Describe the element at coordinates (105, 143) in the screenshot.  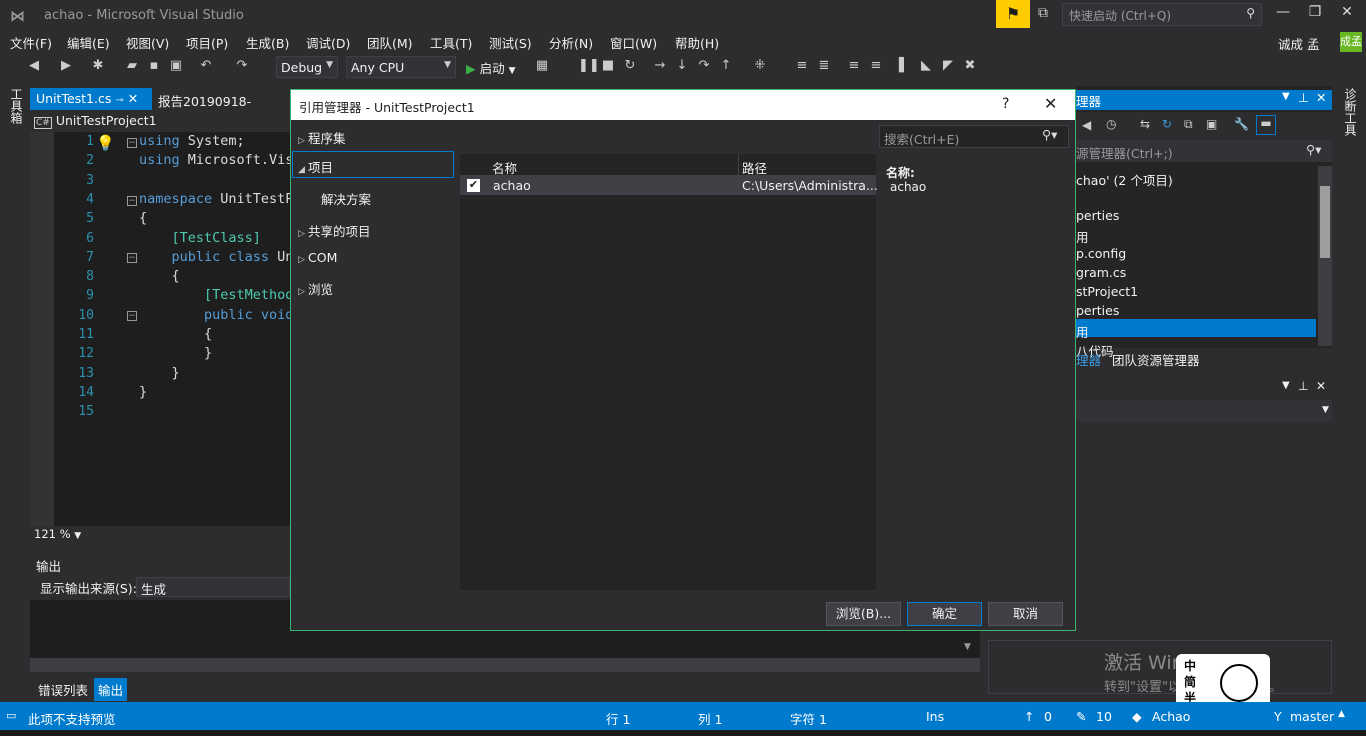
I see `lightbulb-icon: 💡` at that location.